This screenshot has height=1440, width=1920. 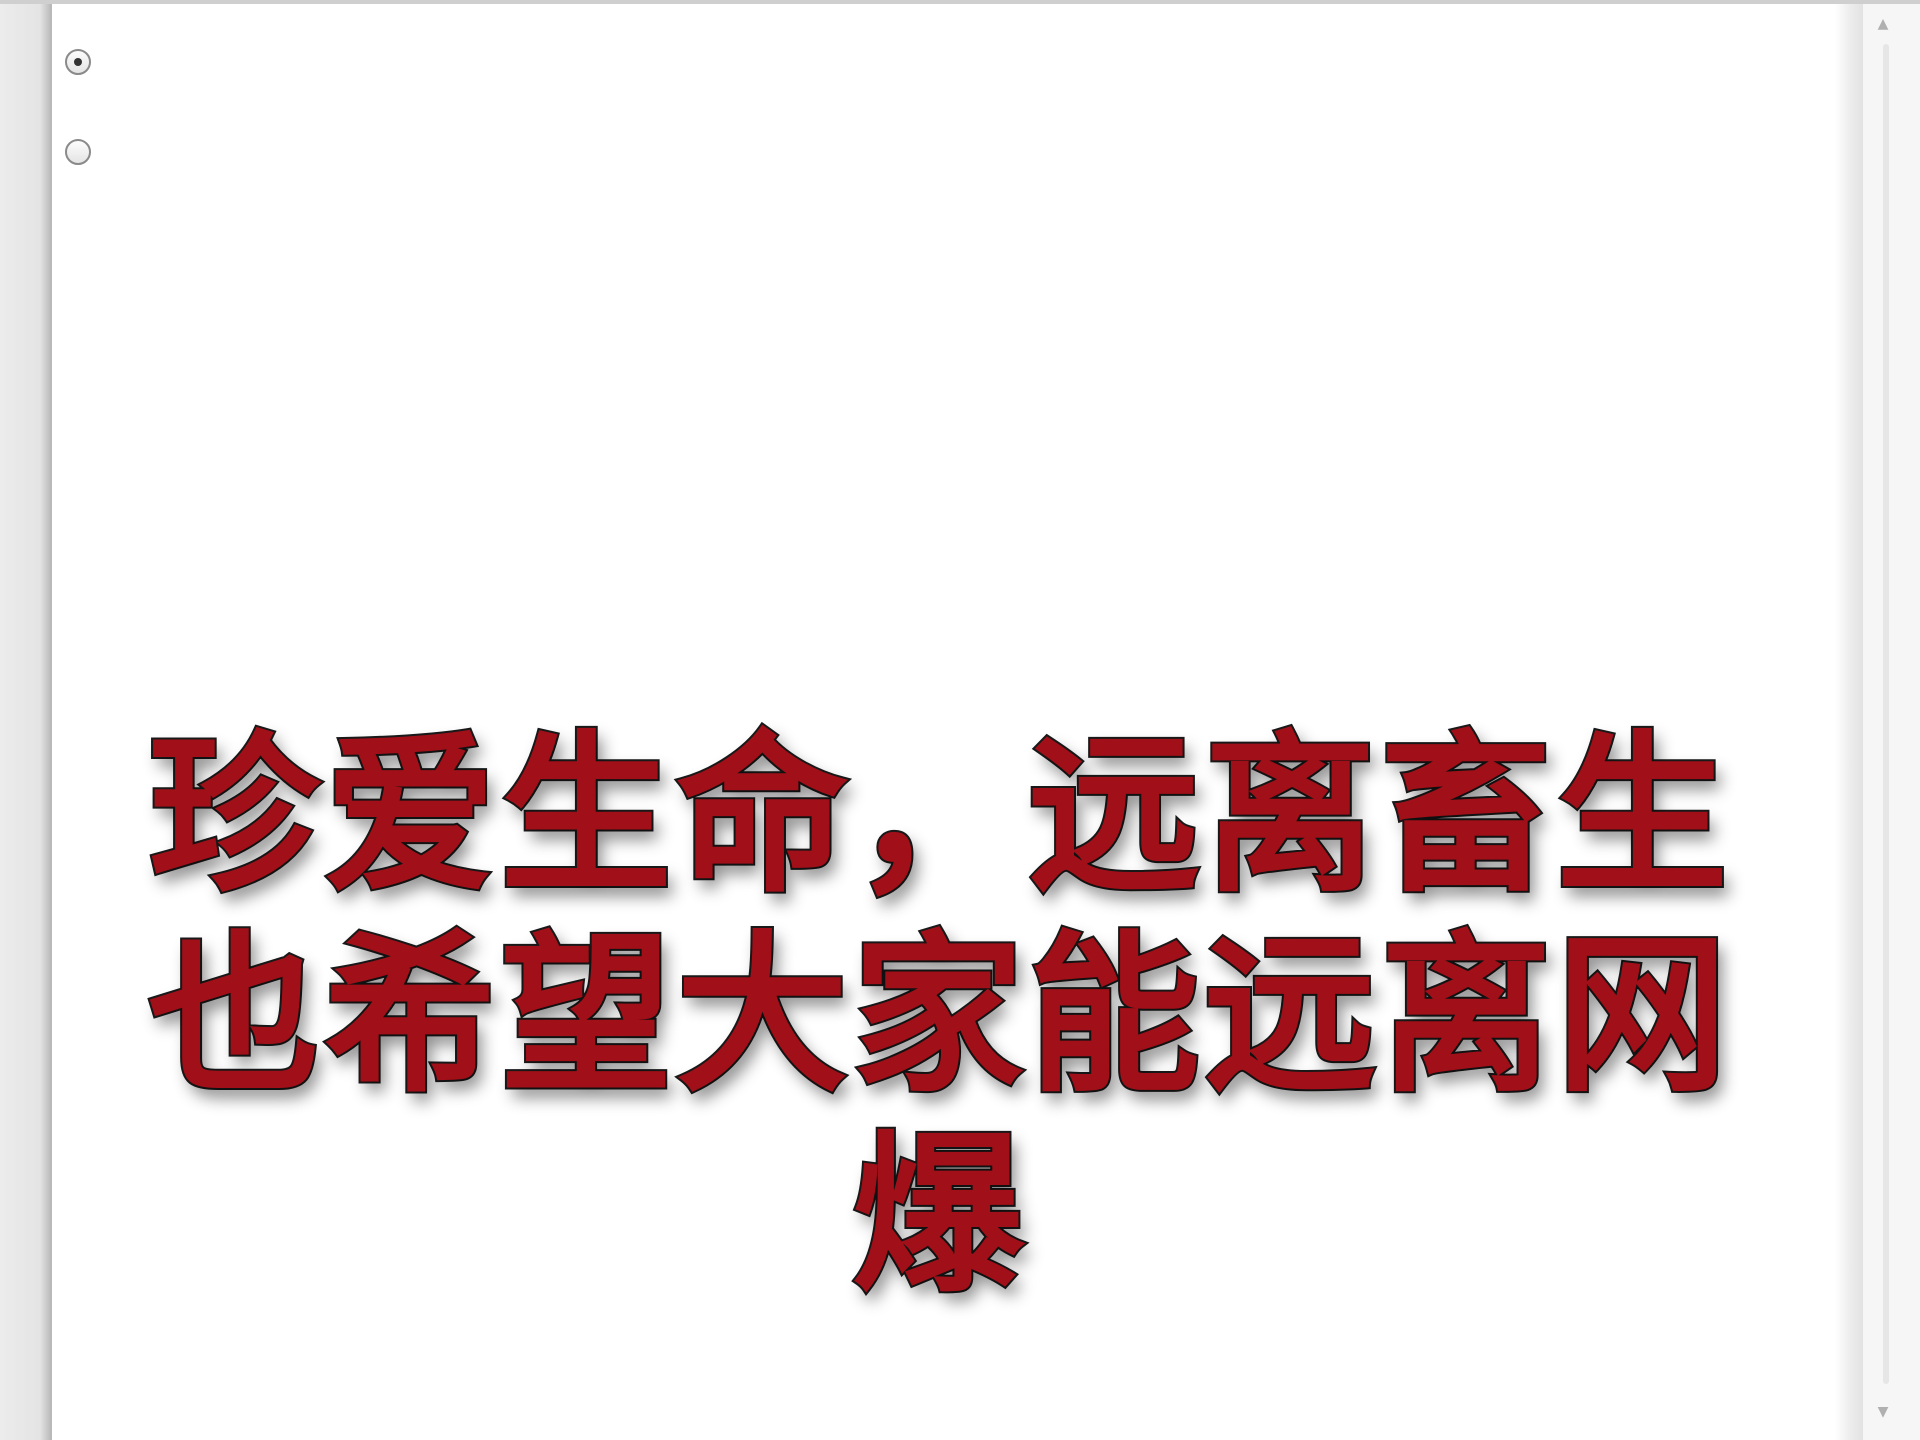 What do you see at coordinates (1883, 24) in the screenshot?
I see `scroll-up-icon: ▲` at bounding box center [1883, 24].